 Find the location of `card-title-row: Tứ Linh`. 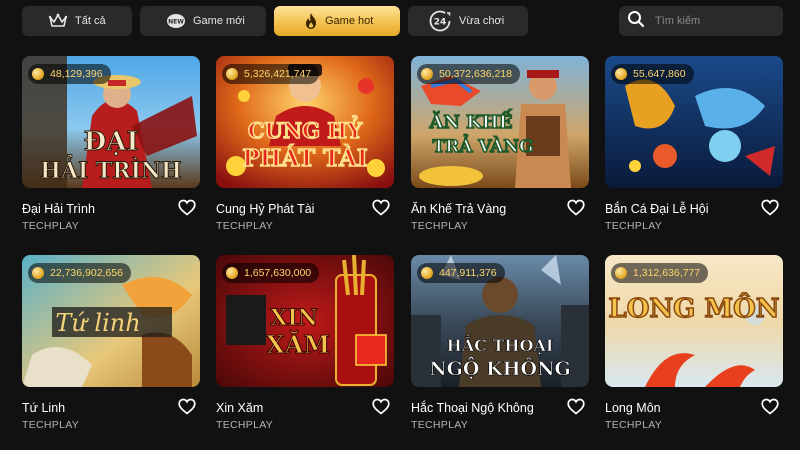

card-title-row: Tứ Linh is located at coordinates (111, 406).